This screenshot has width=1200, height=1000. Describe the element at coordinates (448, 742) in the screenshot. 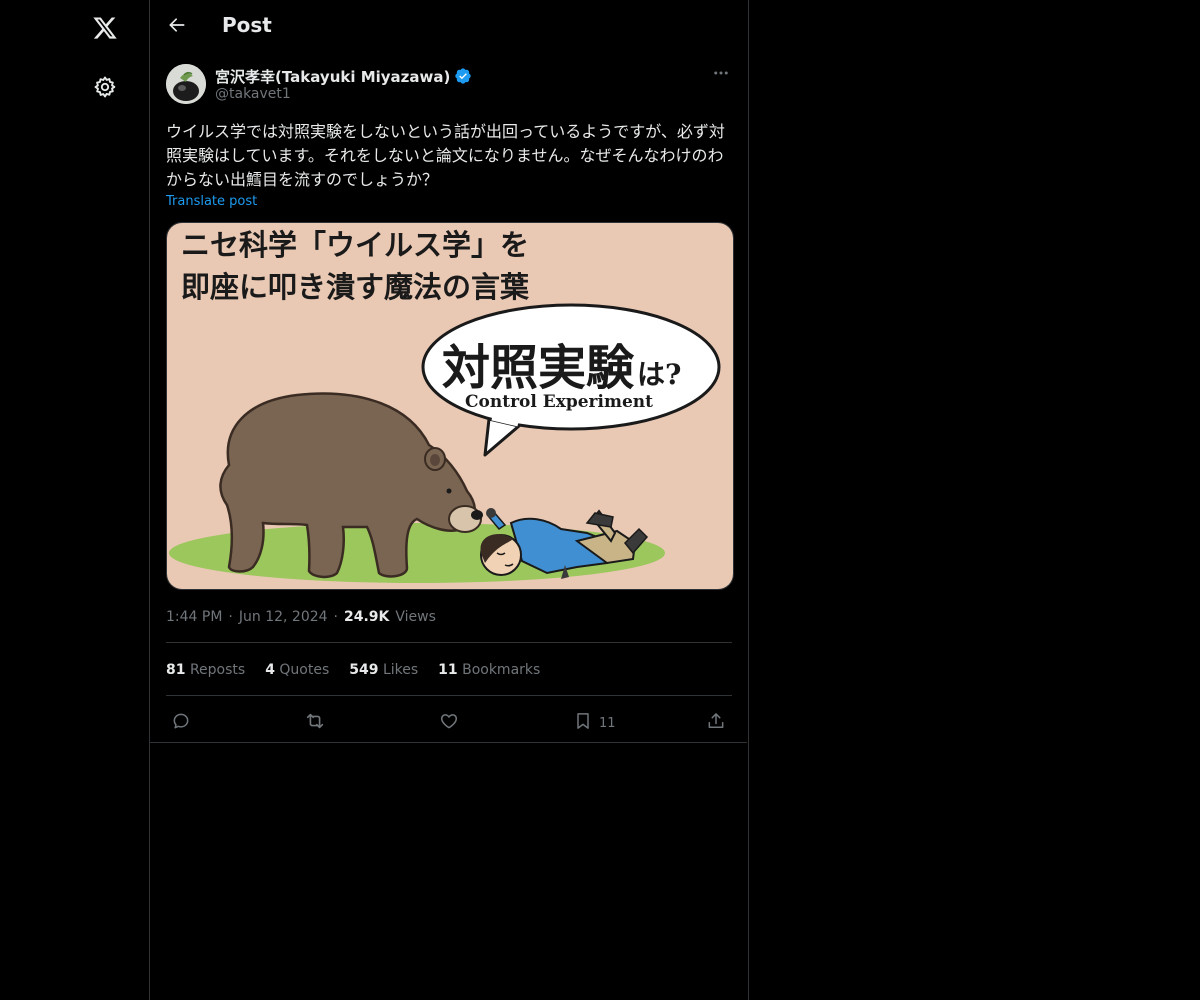

I see `column-bottom-divider` at that location.